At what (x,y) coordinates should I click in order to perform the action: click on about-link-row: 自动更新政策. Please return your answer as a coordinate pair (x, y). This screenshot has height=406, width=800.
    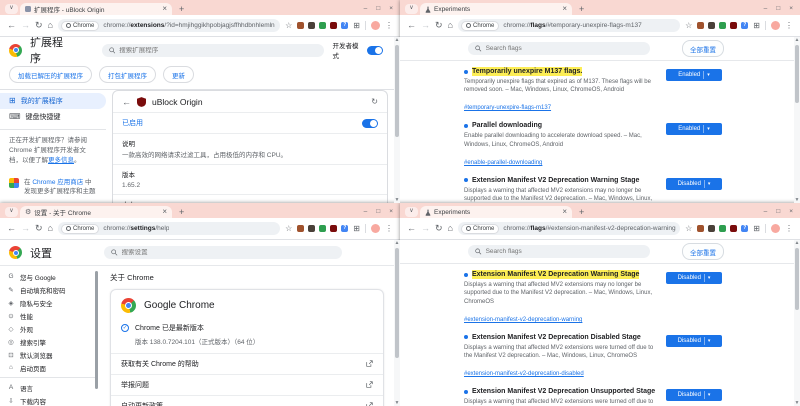
    Looking at the image, I should click on (247, 400).